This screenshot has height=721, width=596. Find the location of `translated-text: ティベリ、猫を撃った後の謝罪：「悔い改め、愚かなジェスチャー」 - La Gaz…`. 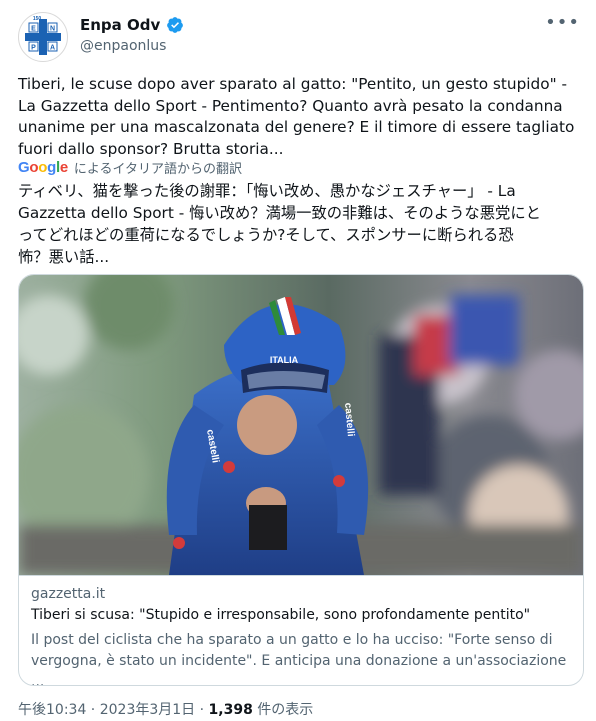

translated-text: ティベリ、猫を撃った後の謝罪：「悔い改め、愚かなジェスチャー」 - La Gaz… is located at coordinates (279, 224).